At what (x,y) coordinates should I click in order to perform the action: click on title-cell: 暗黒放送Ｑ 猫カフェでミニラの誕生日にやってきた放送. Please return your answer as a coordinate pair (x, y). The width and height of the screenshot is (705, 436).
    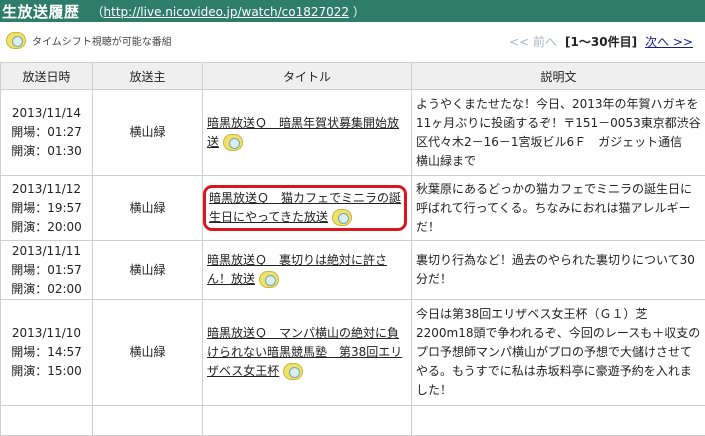
    Looking at the image, I should click on (307, 208).